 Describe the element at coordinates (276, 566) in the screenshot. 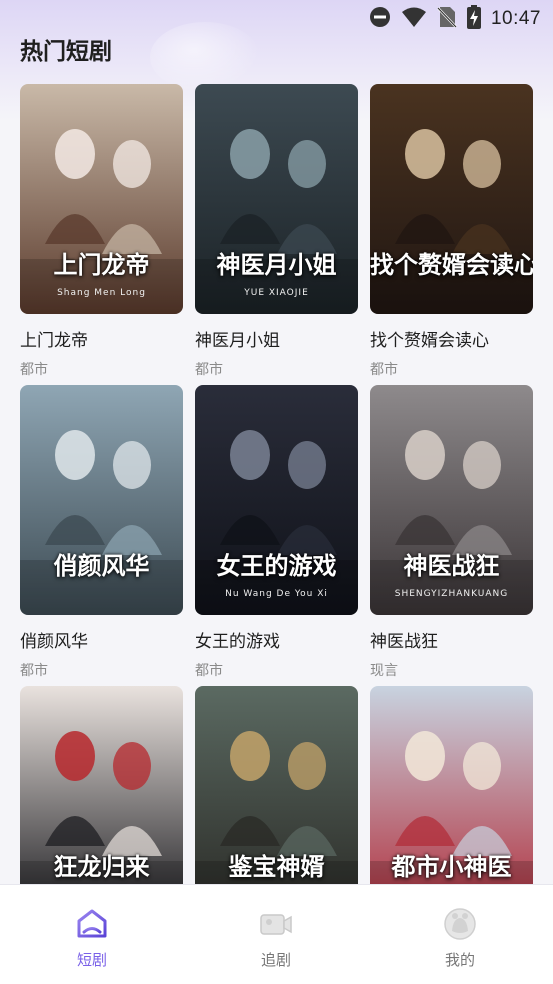

I see `poster-title-art: 女王的游戏` at that location.